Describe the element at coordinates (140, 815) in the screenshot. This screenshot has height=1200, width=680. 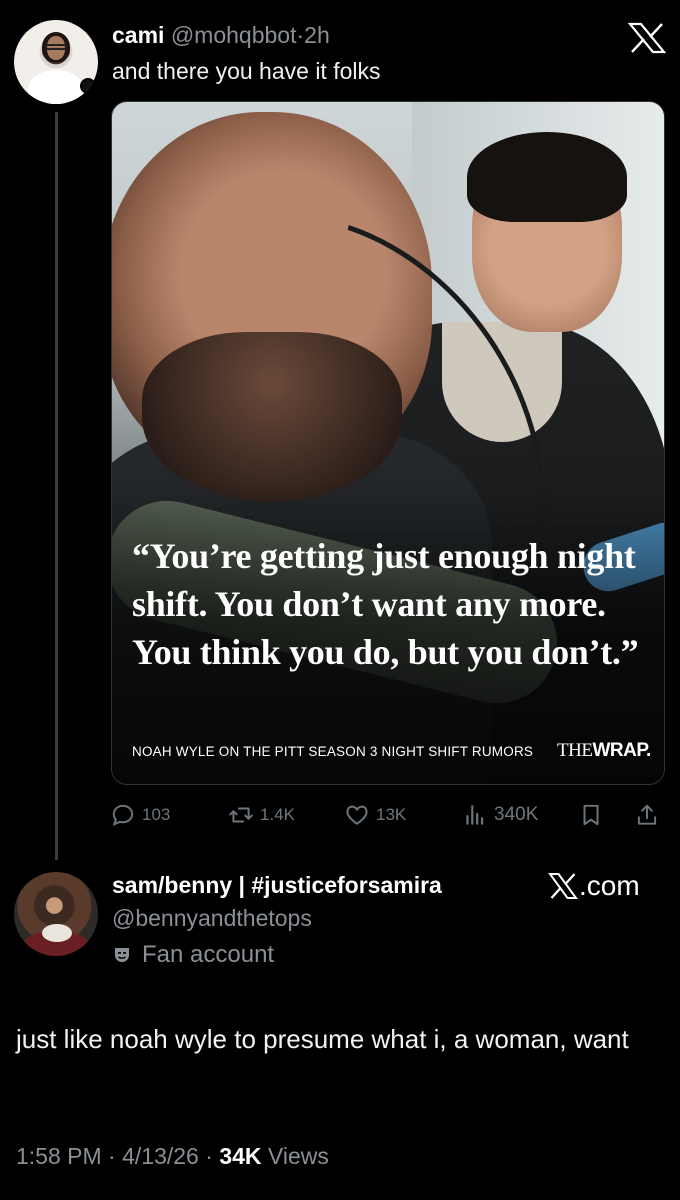
I see `reply-button: 103` at that location.